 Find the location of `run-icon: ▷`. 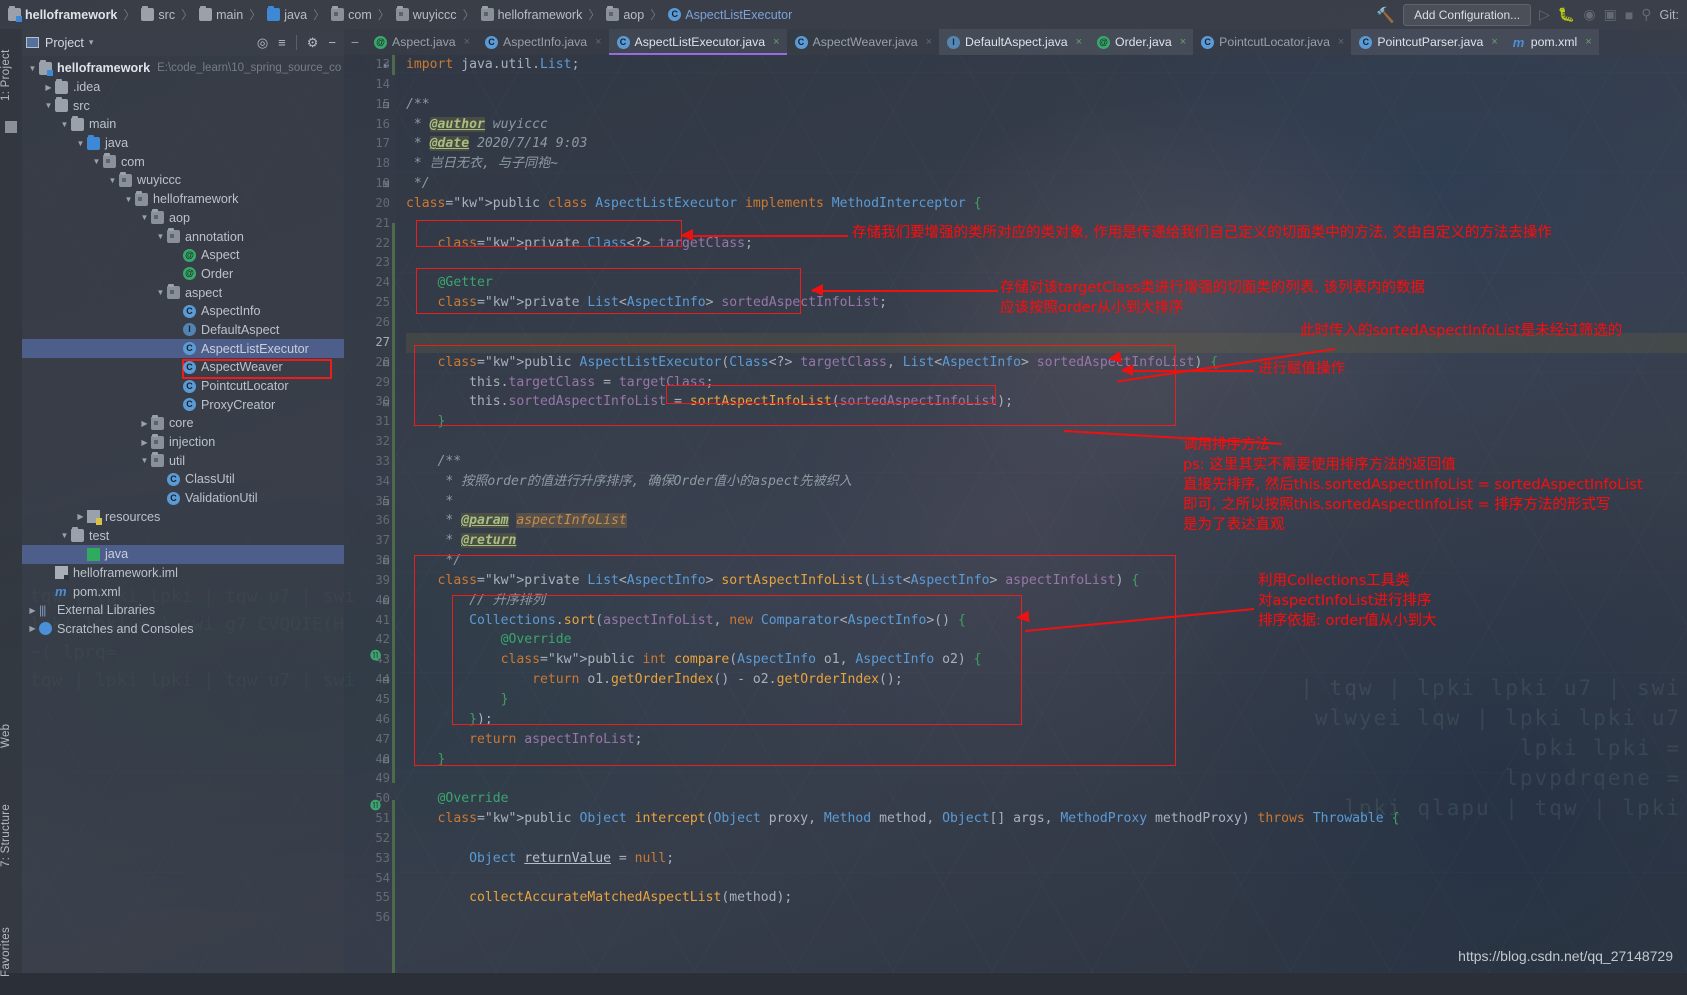

run-icon: ▷ is located at coordinates (1544, 14).